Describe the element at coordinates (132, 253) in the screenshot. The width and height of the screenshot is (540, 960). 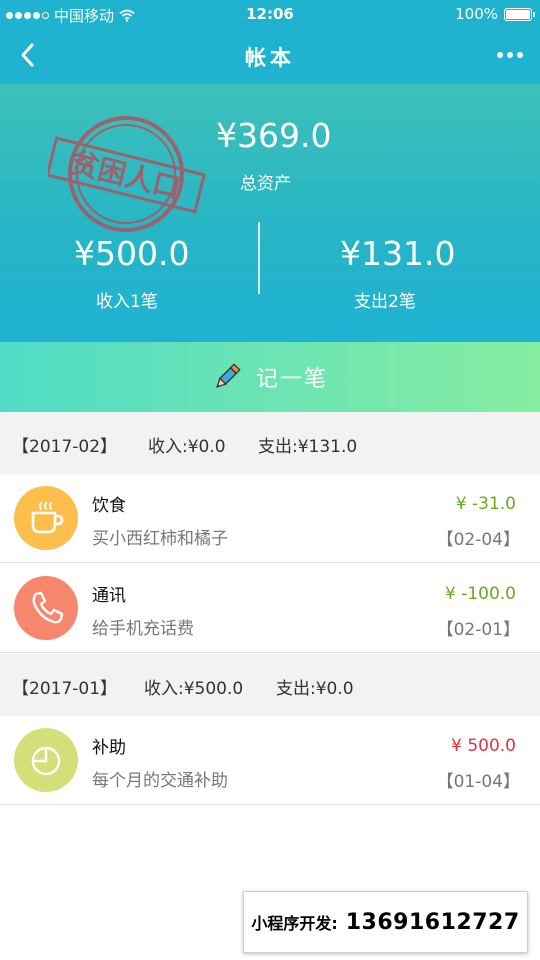
I see `income-amount: ¥500.0` at that location.